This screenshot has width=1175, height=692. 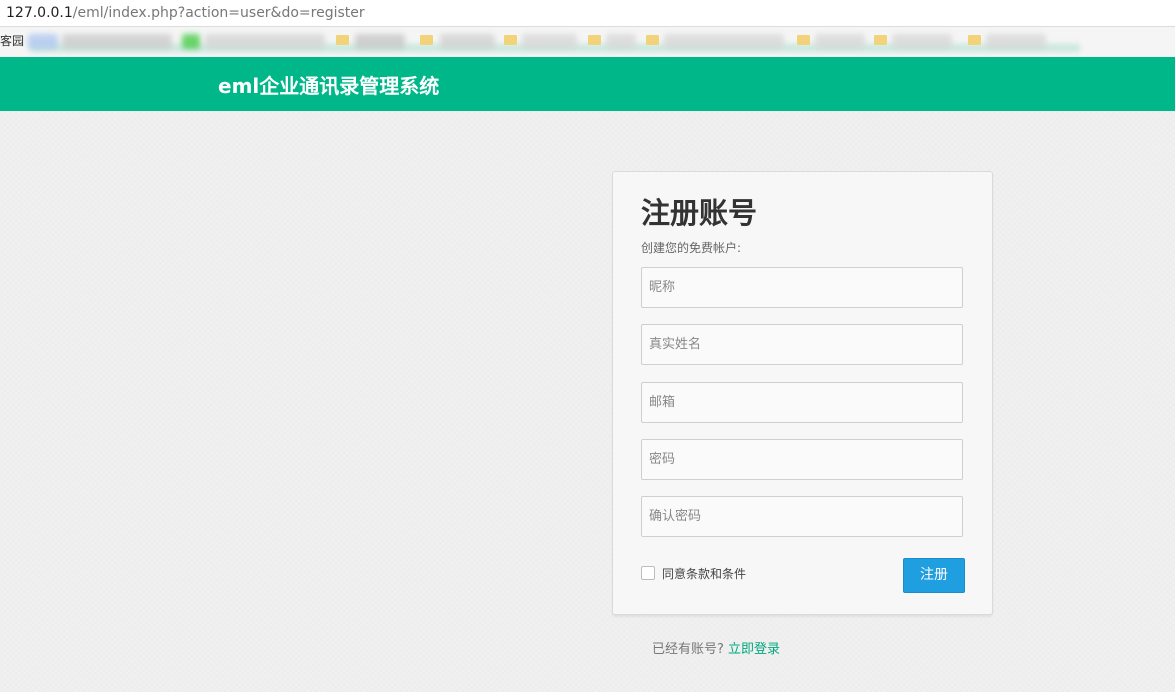 I want to click on login-now-link: 立即登录, so click(x=754, y=649).